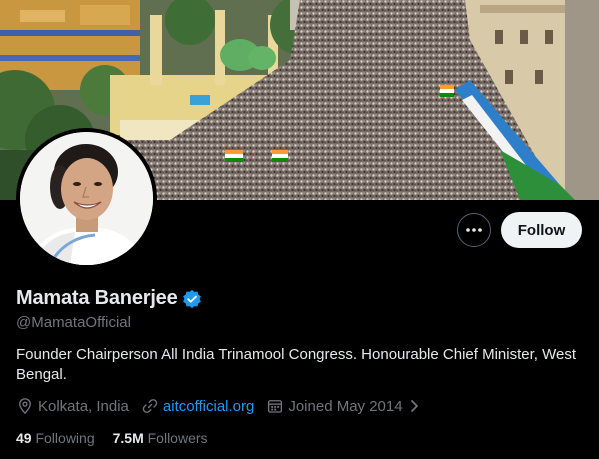 Image resolution: width=599 pixels, height=459 pixels. I want to click on follow-button-label: Follow, so click(541, 230).